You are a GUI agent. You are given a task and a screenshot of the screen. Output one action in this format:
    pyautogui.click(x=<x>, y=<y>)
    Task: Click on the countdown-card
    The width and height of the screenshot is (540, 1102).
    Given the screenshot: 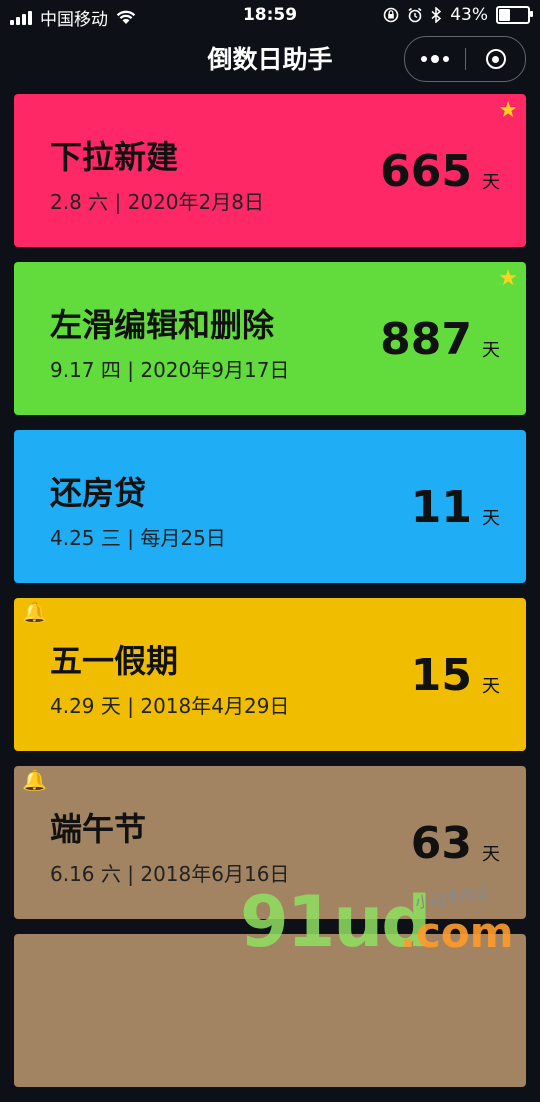 What is the action you would take?
    pyautogui.click(x=270, y=1010)
    